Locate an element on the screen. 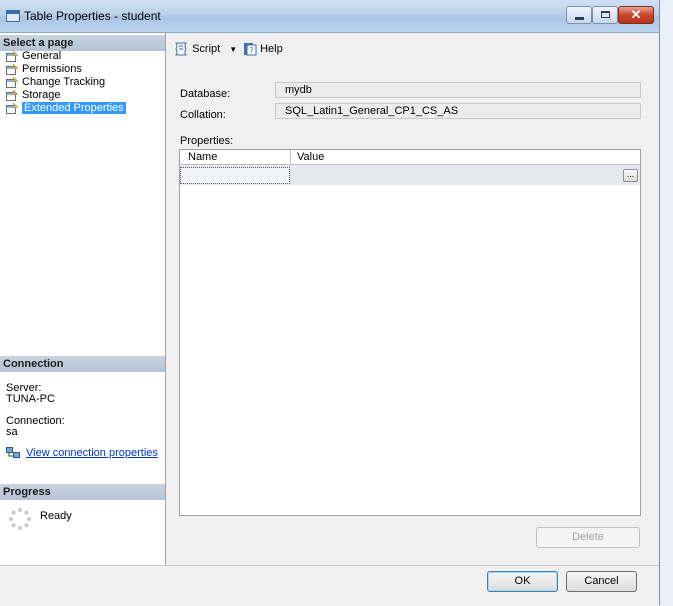  view-connection-properties-link: View connection properties is located at coordinates (92, 453).